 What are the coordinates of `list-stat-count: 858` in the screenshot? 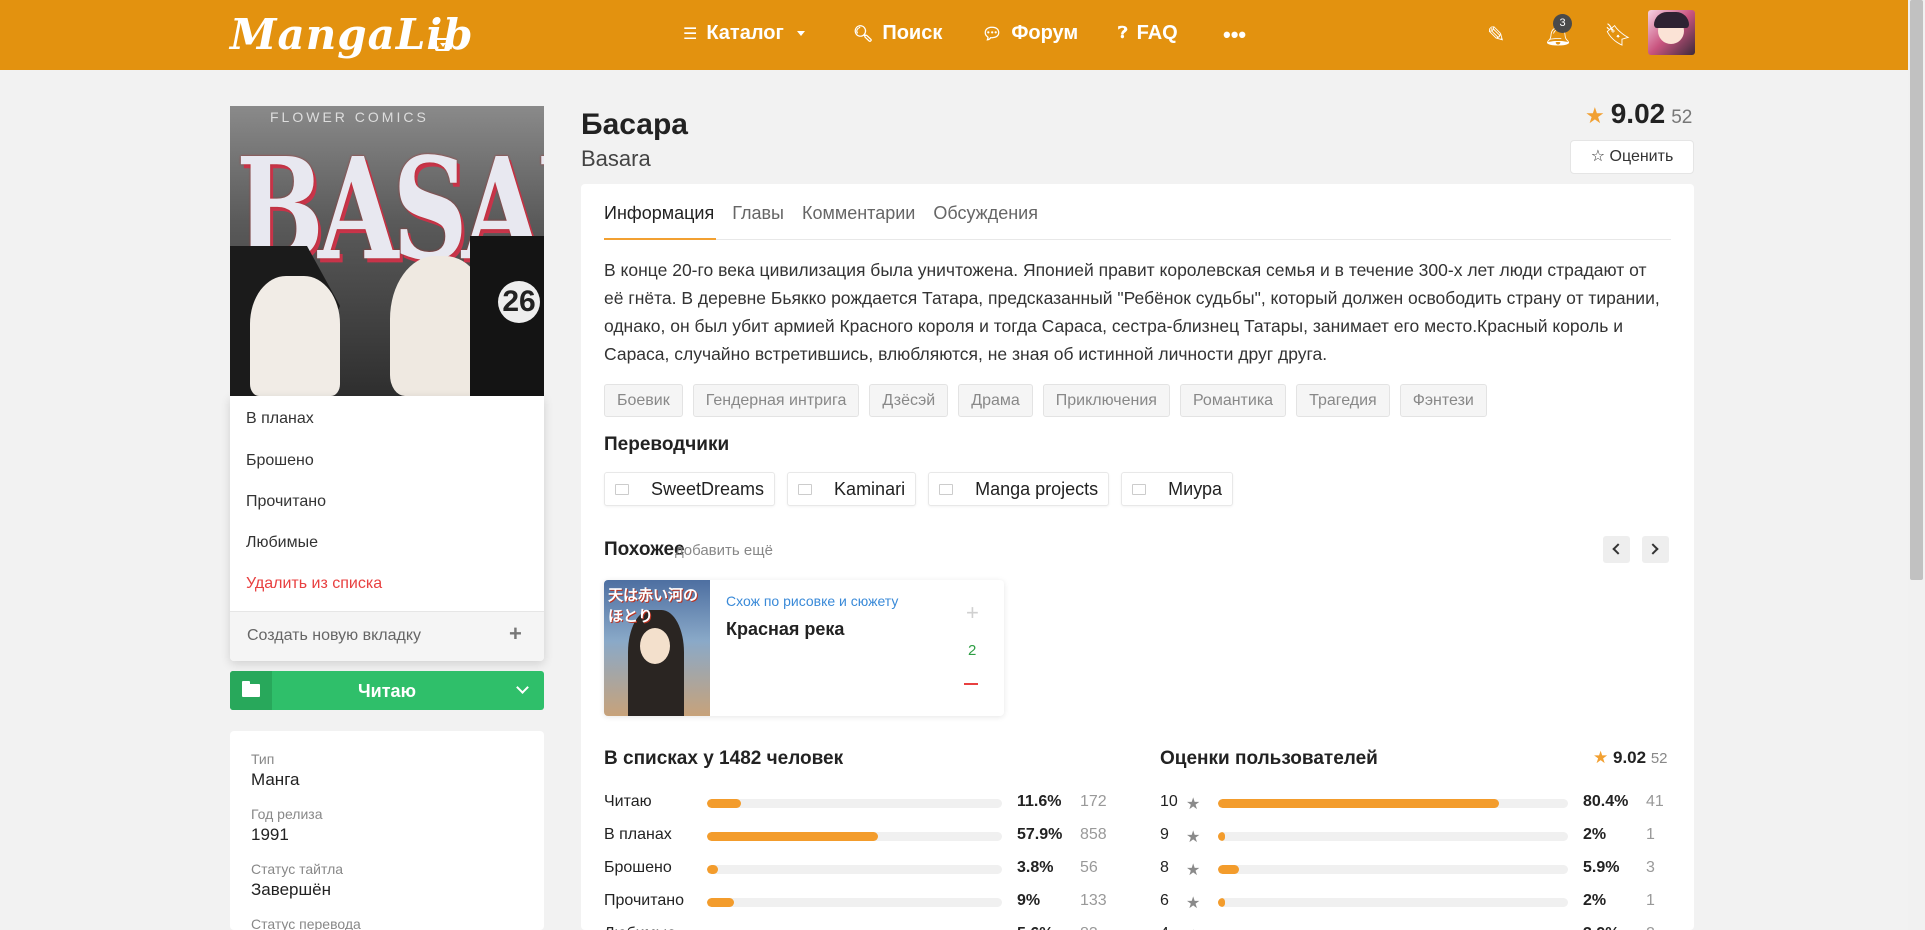 It's located at (1093, 834).